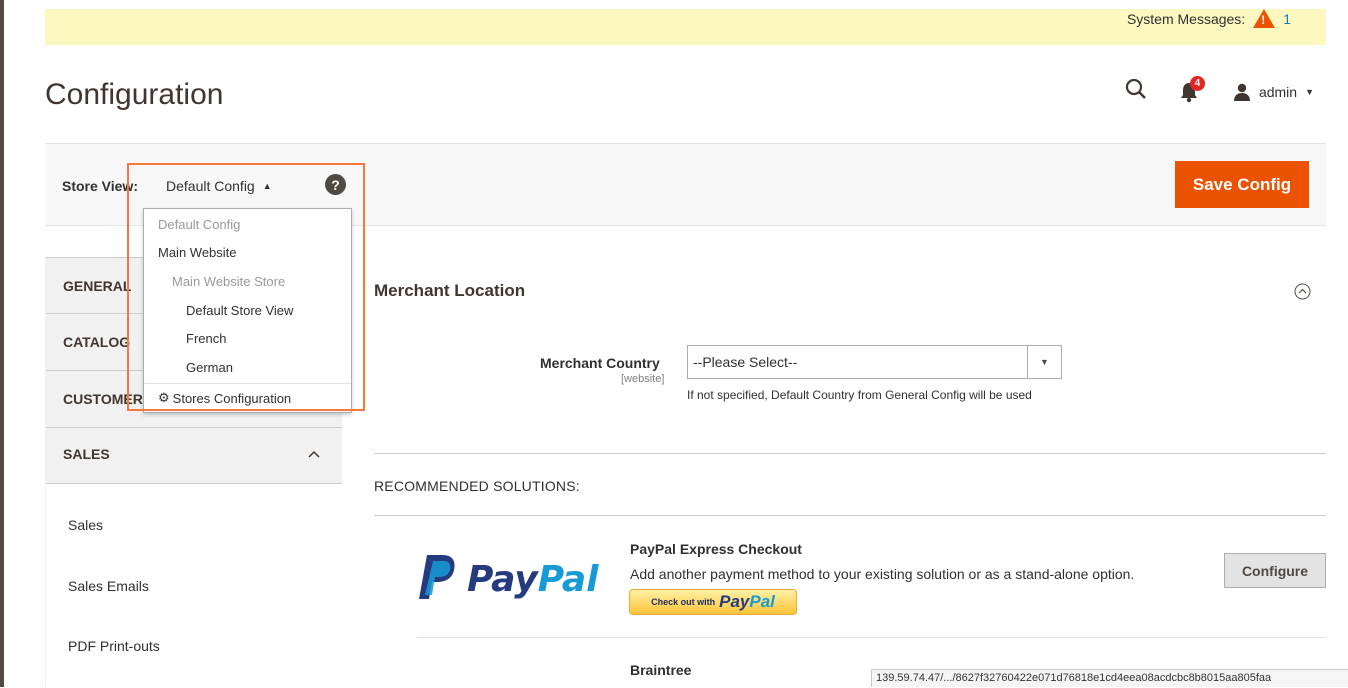  Describe the element at coordinates (1278, 91) in the screenshot. I see `admin-username: admin` at that location.